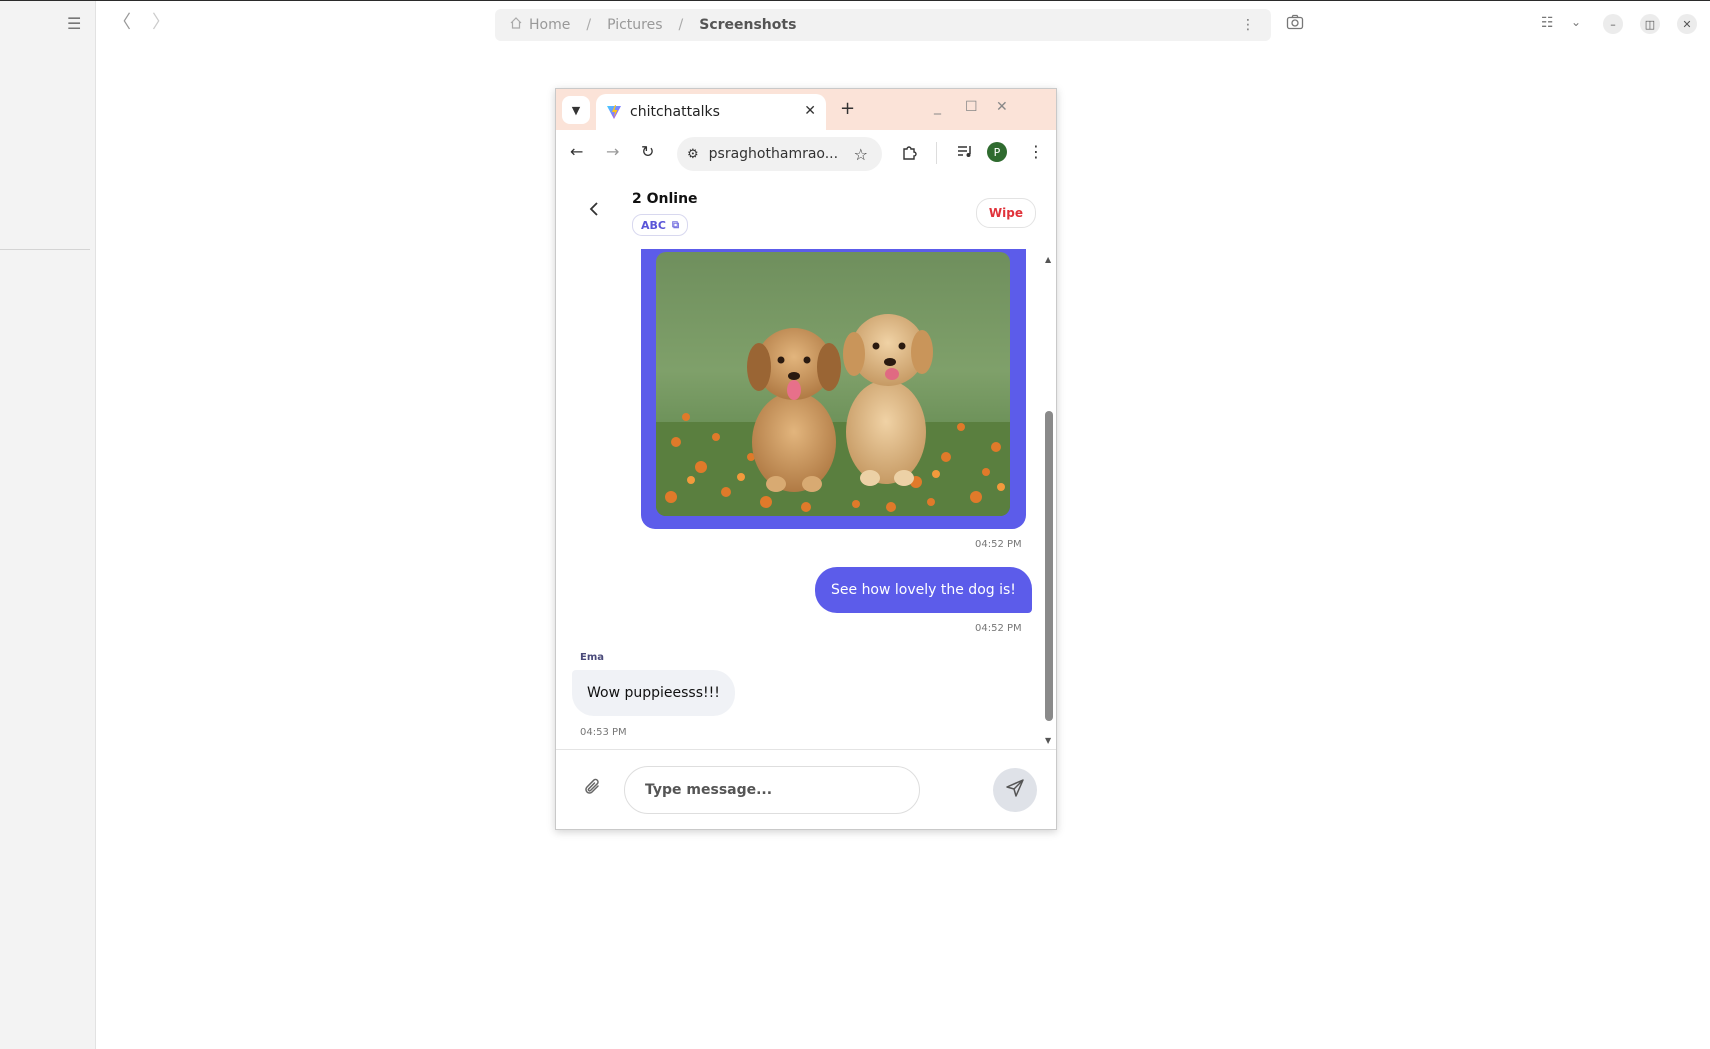  Describe the element at coordinates (675, 112) in the screenshot. I see `tab-title: chitchattalks` at that location.